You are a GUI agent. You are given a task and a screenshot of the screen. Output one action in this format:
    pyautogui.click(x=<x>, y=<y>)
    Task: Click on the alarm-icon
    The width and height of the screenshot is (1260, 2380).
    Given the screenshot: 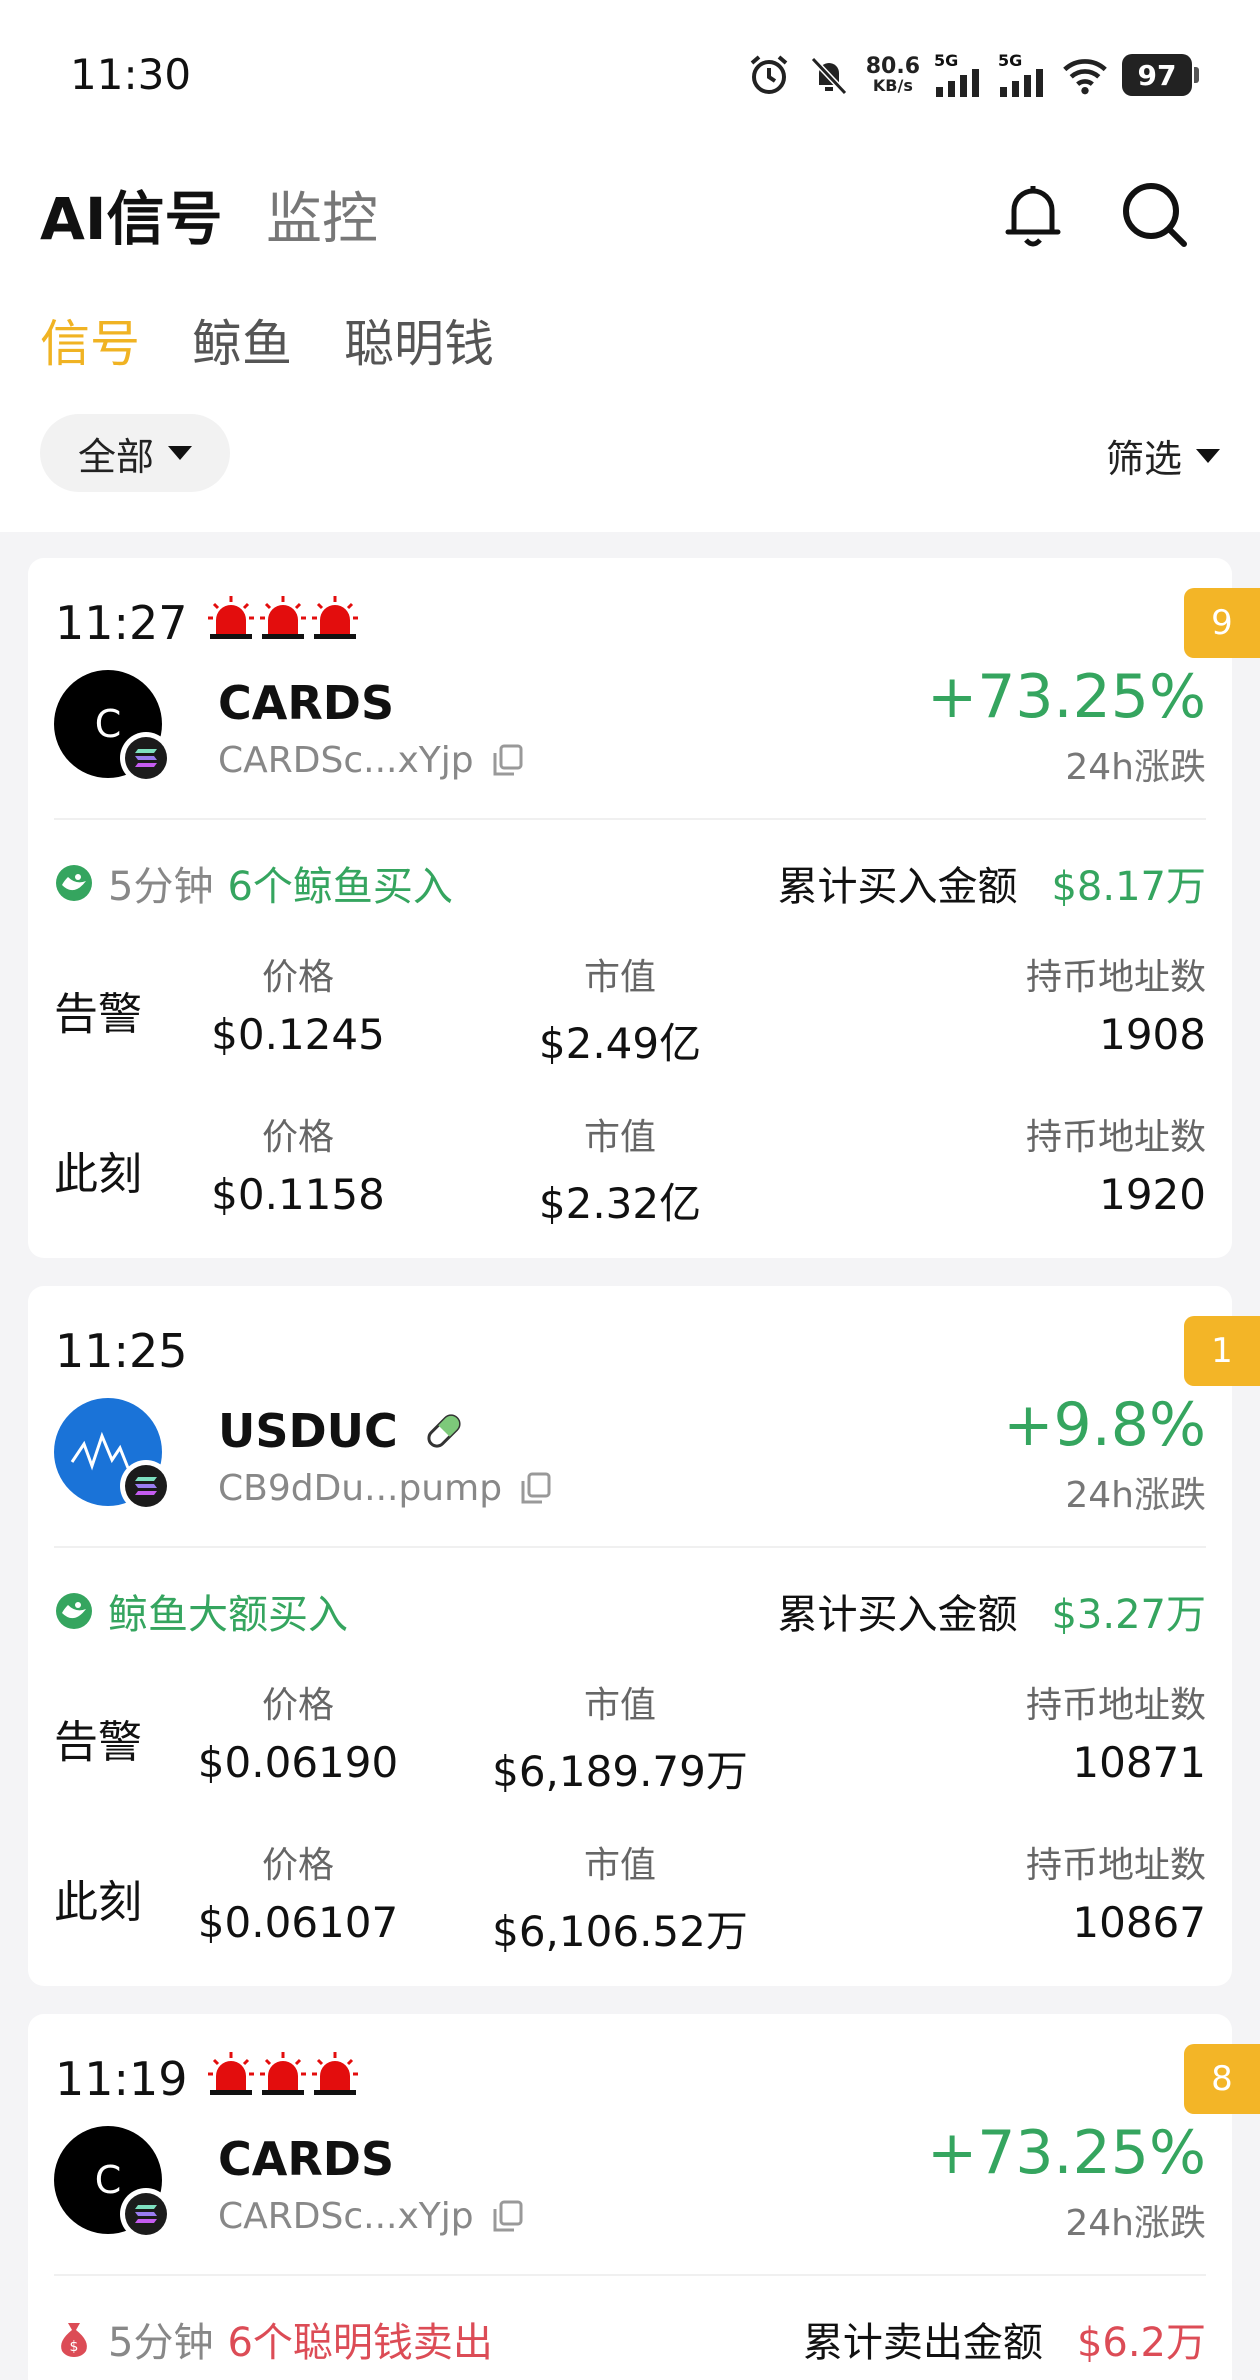 What is the action you would take?
    pyautogui.click(x=769, y=75)
    